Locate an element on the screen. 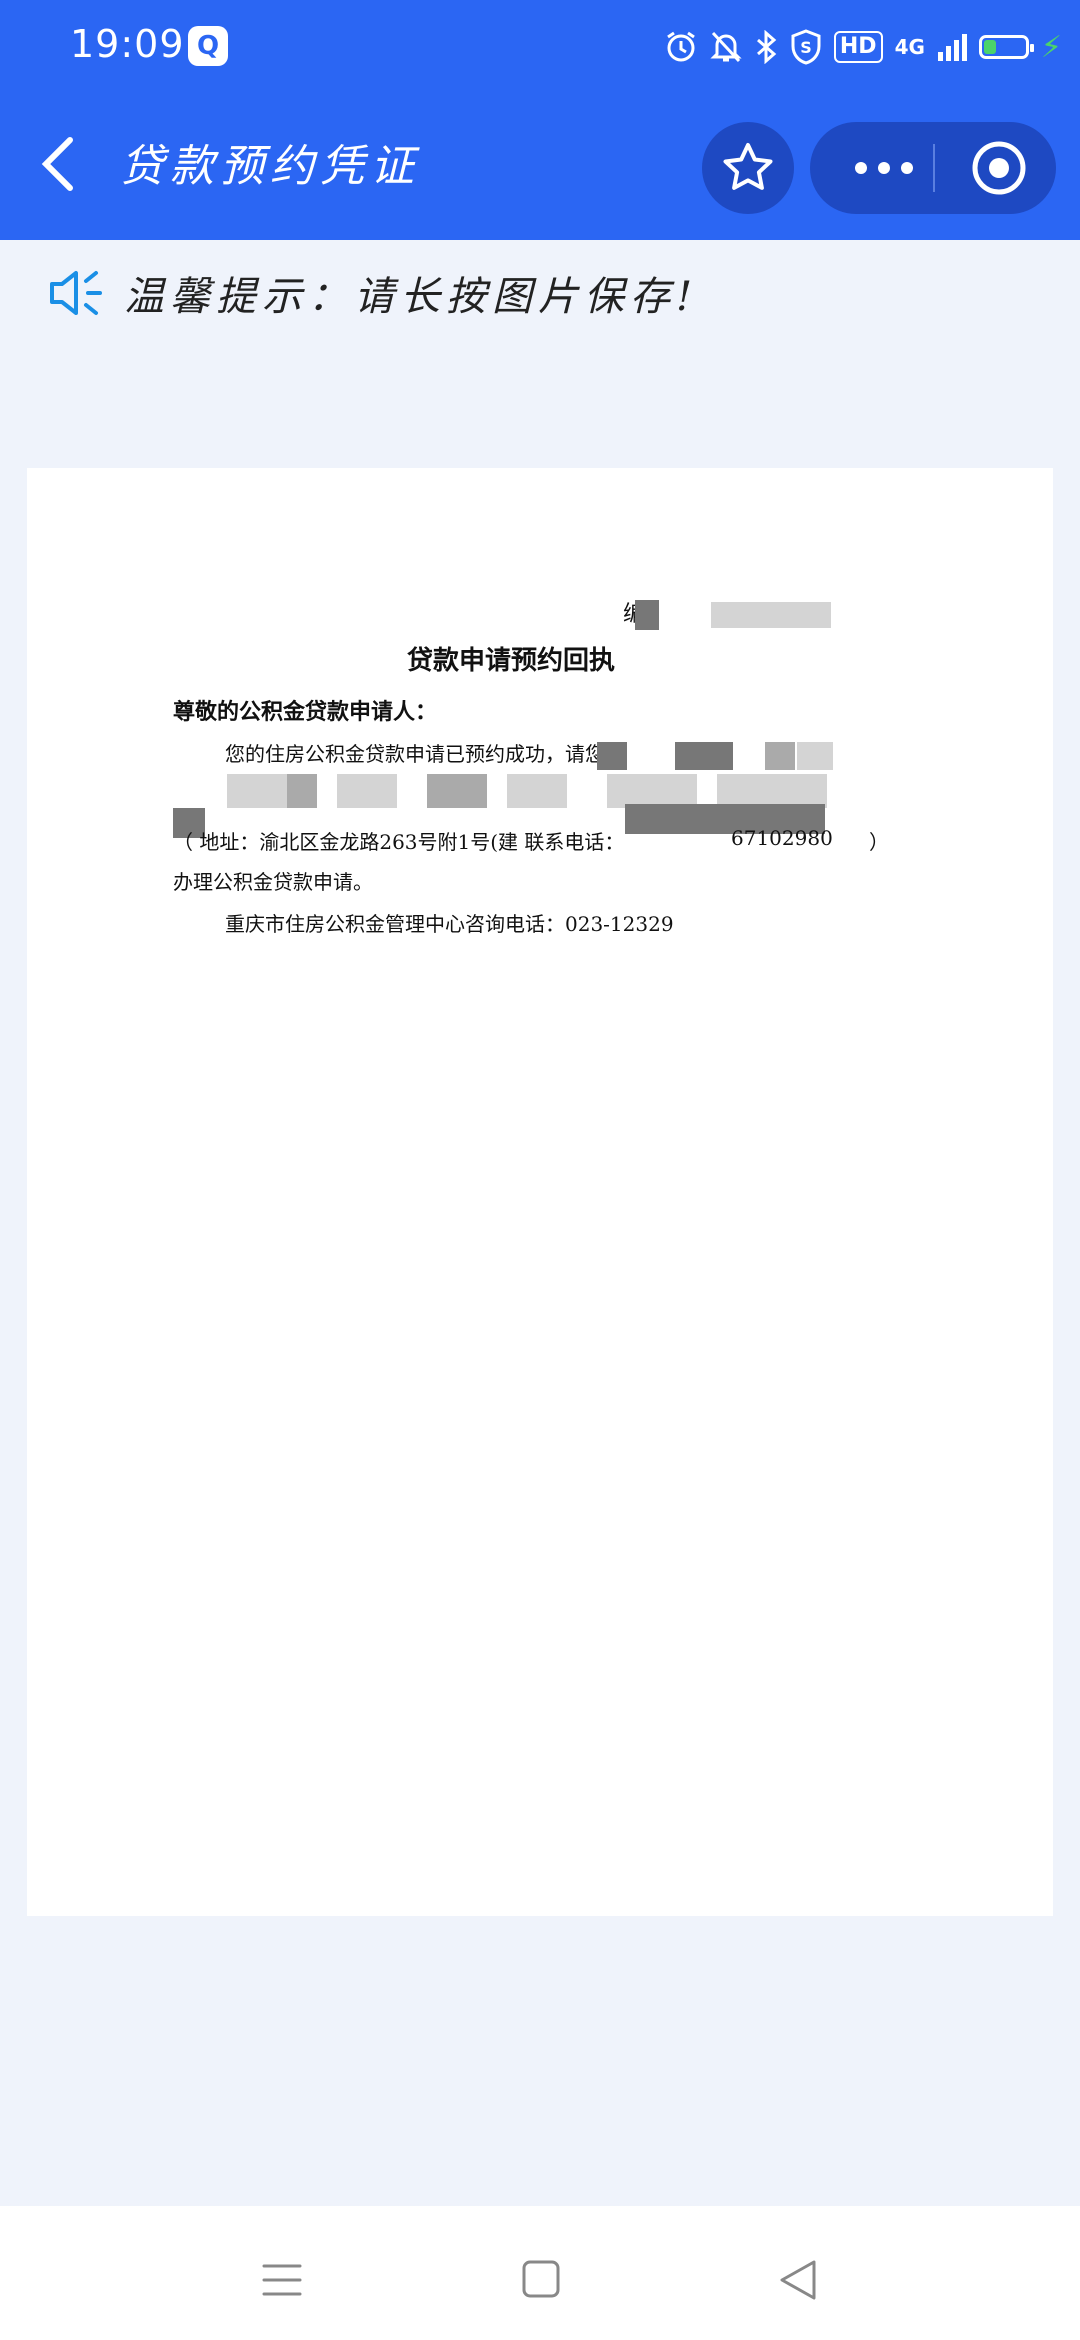 This screenshot has width=1080, height=2340. success-line: 您的住房公积金贷款申请已预约成功，请您 is located at coordinates (415, 754).